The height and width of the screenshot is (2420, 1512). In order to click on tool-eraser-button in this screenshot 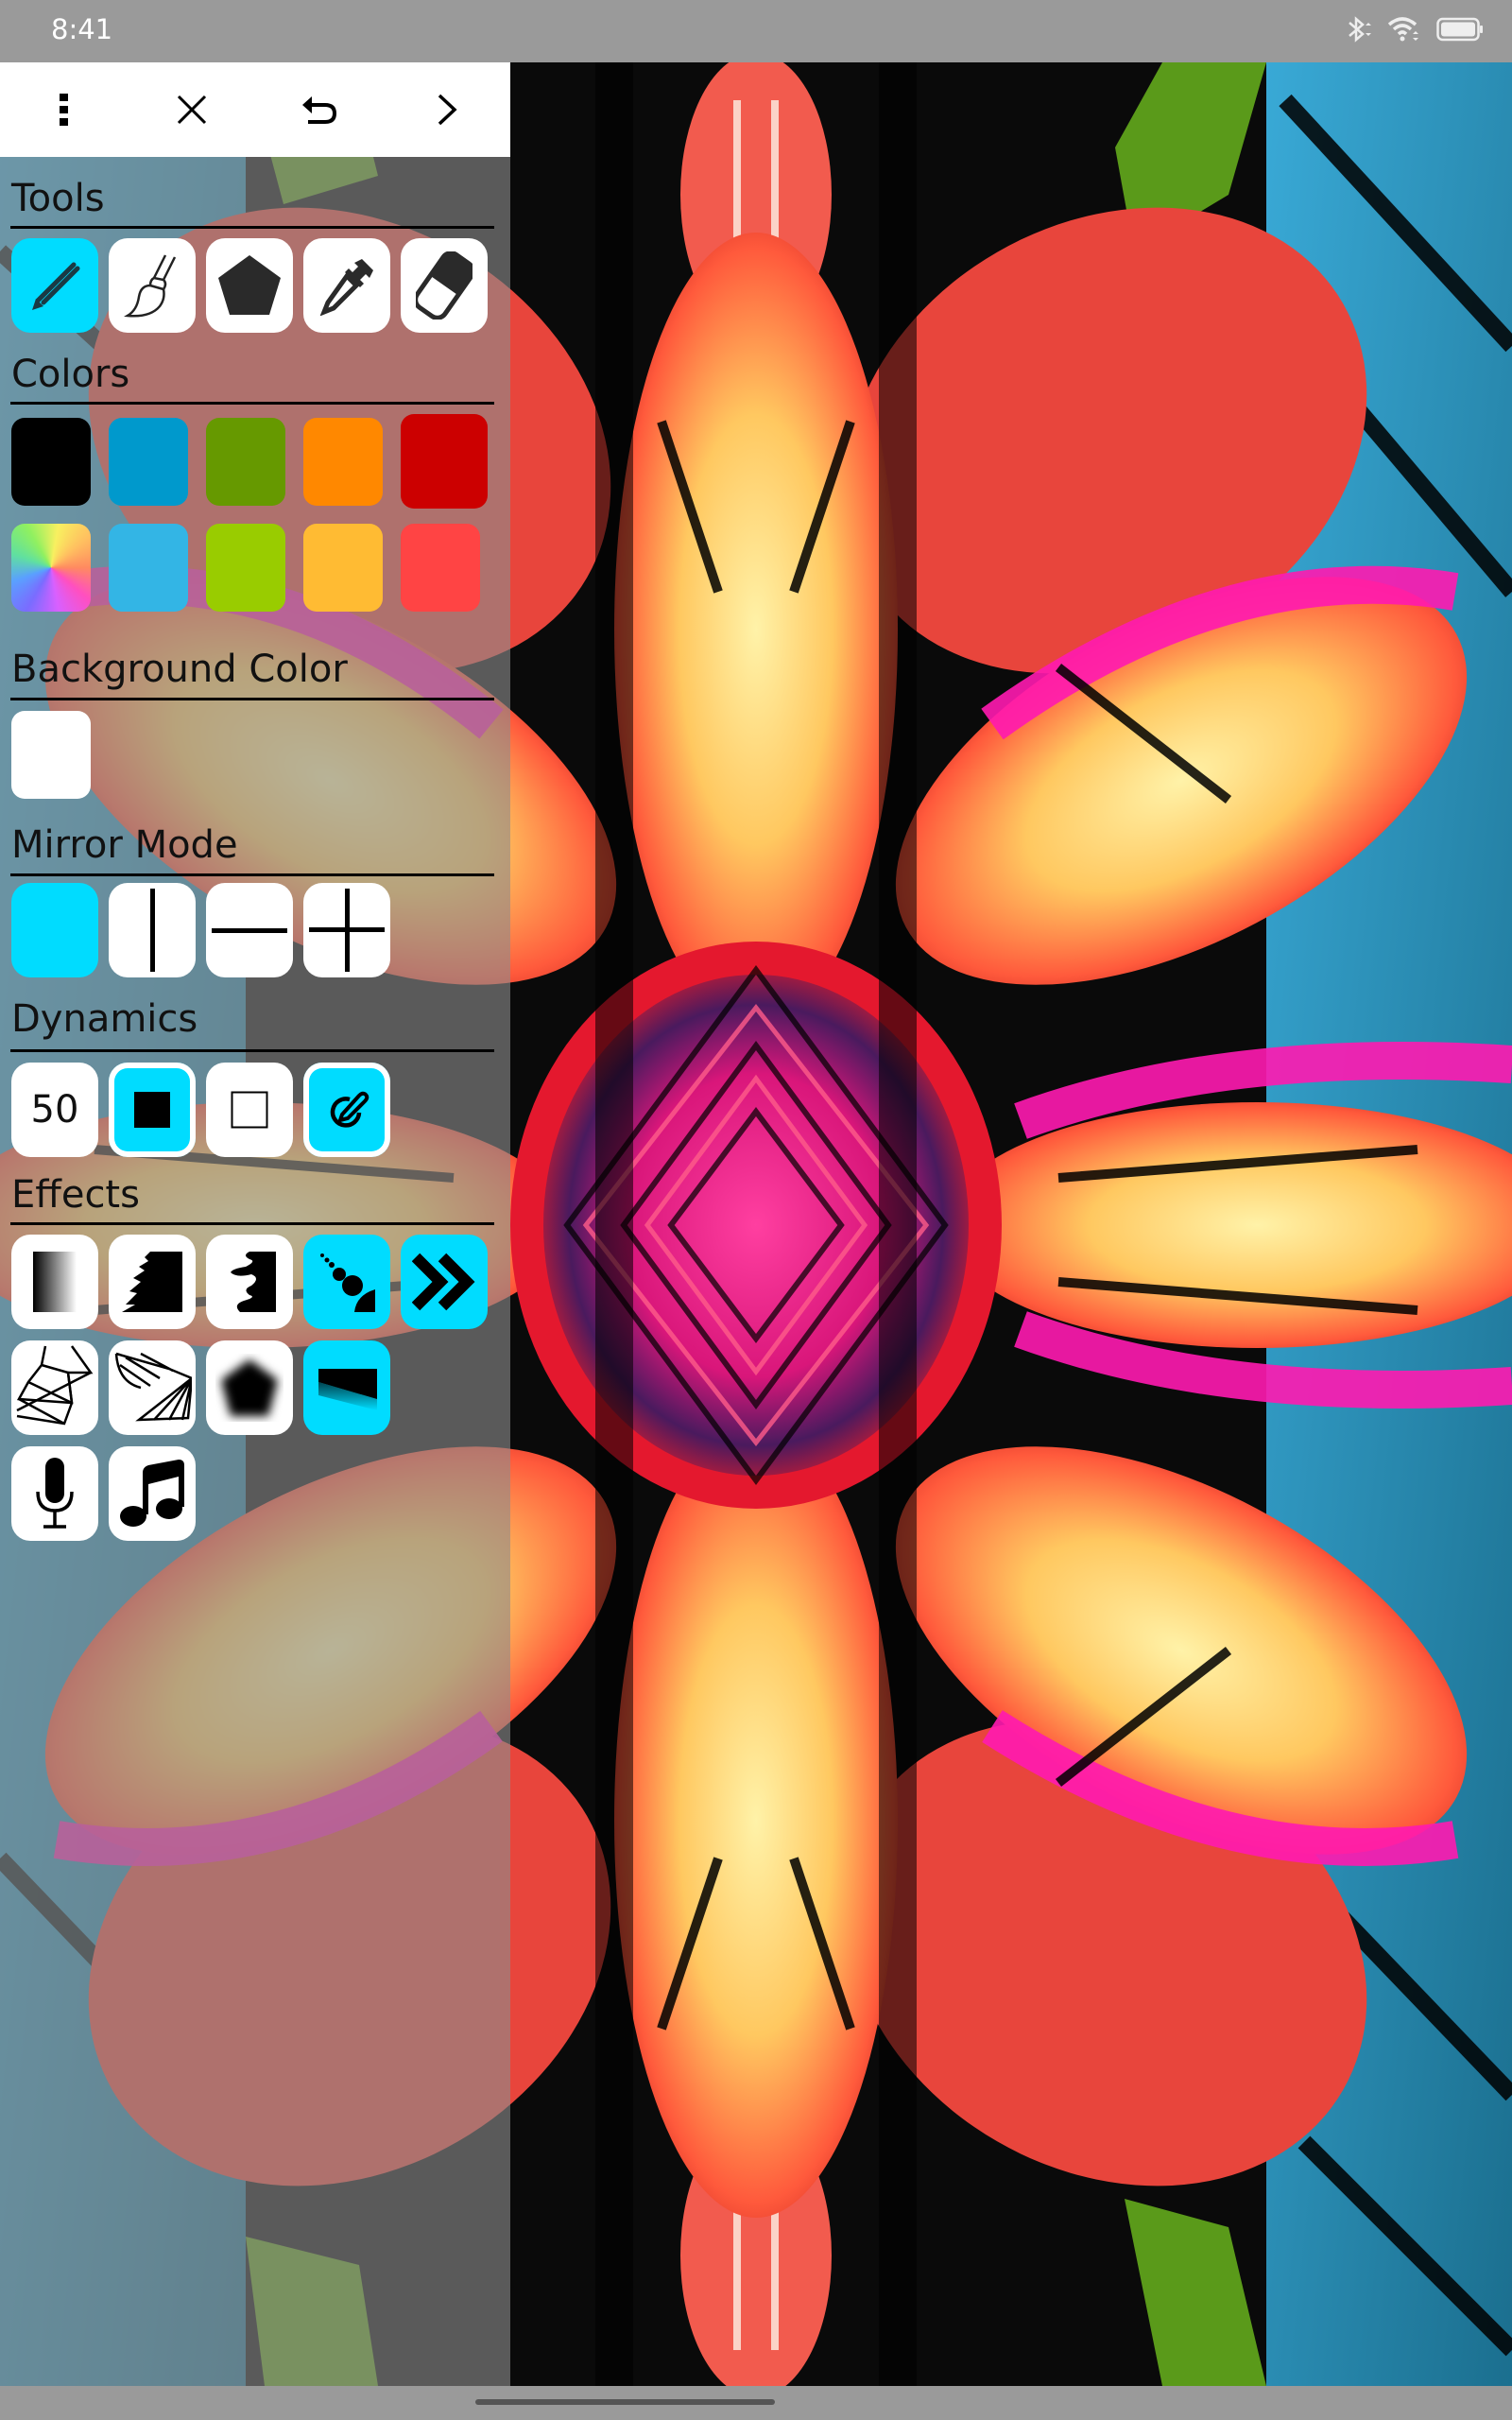, I will do `click(444, 286)`.